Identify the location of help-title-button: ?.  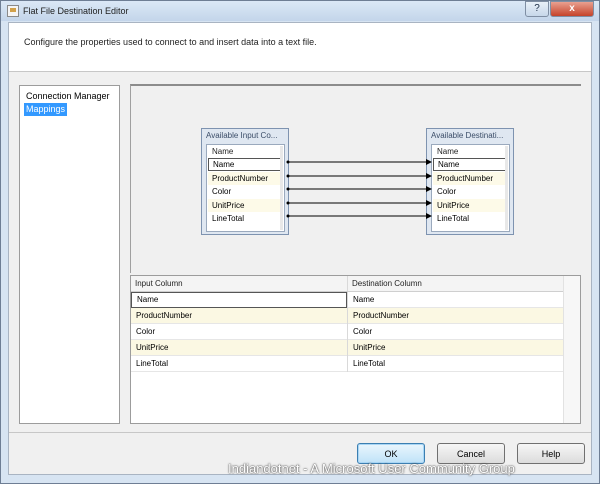
(537, 9).